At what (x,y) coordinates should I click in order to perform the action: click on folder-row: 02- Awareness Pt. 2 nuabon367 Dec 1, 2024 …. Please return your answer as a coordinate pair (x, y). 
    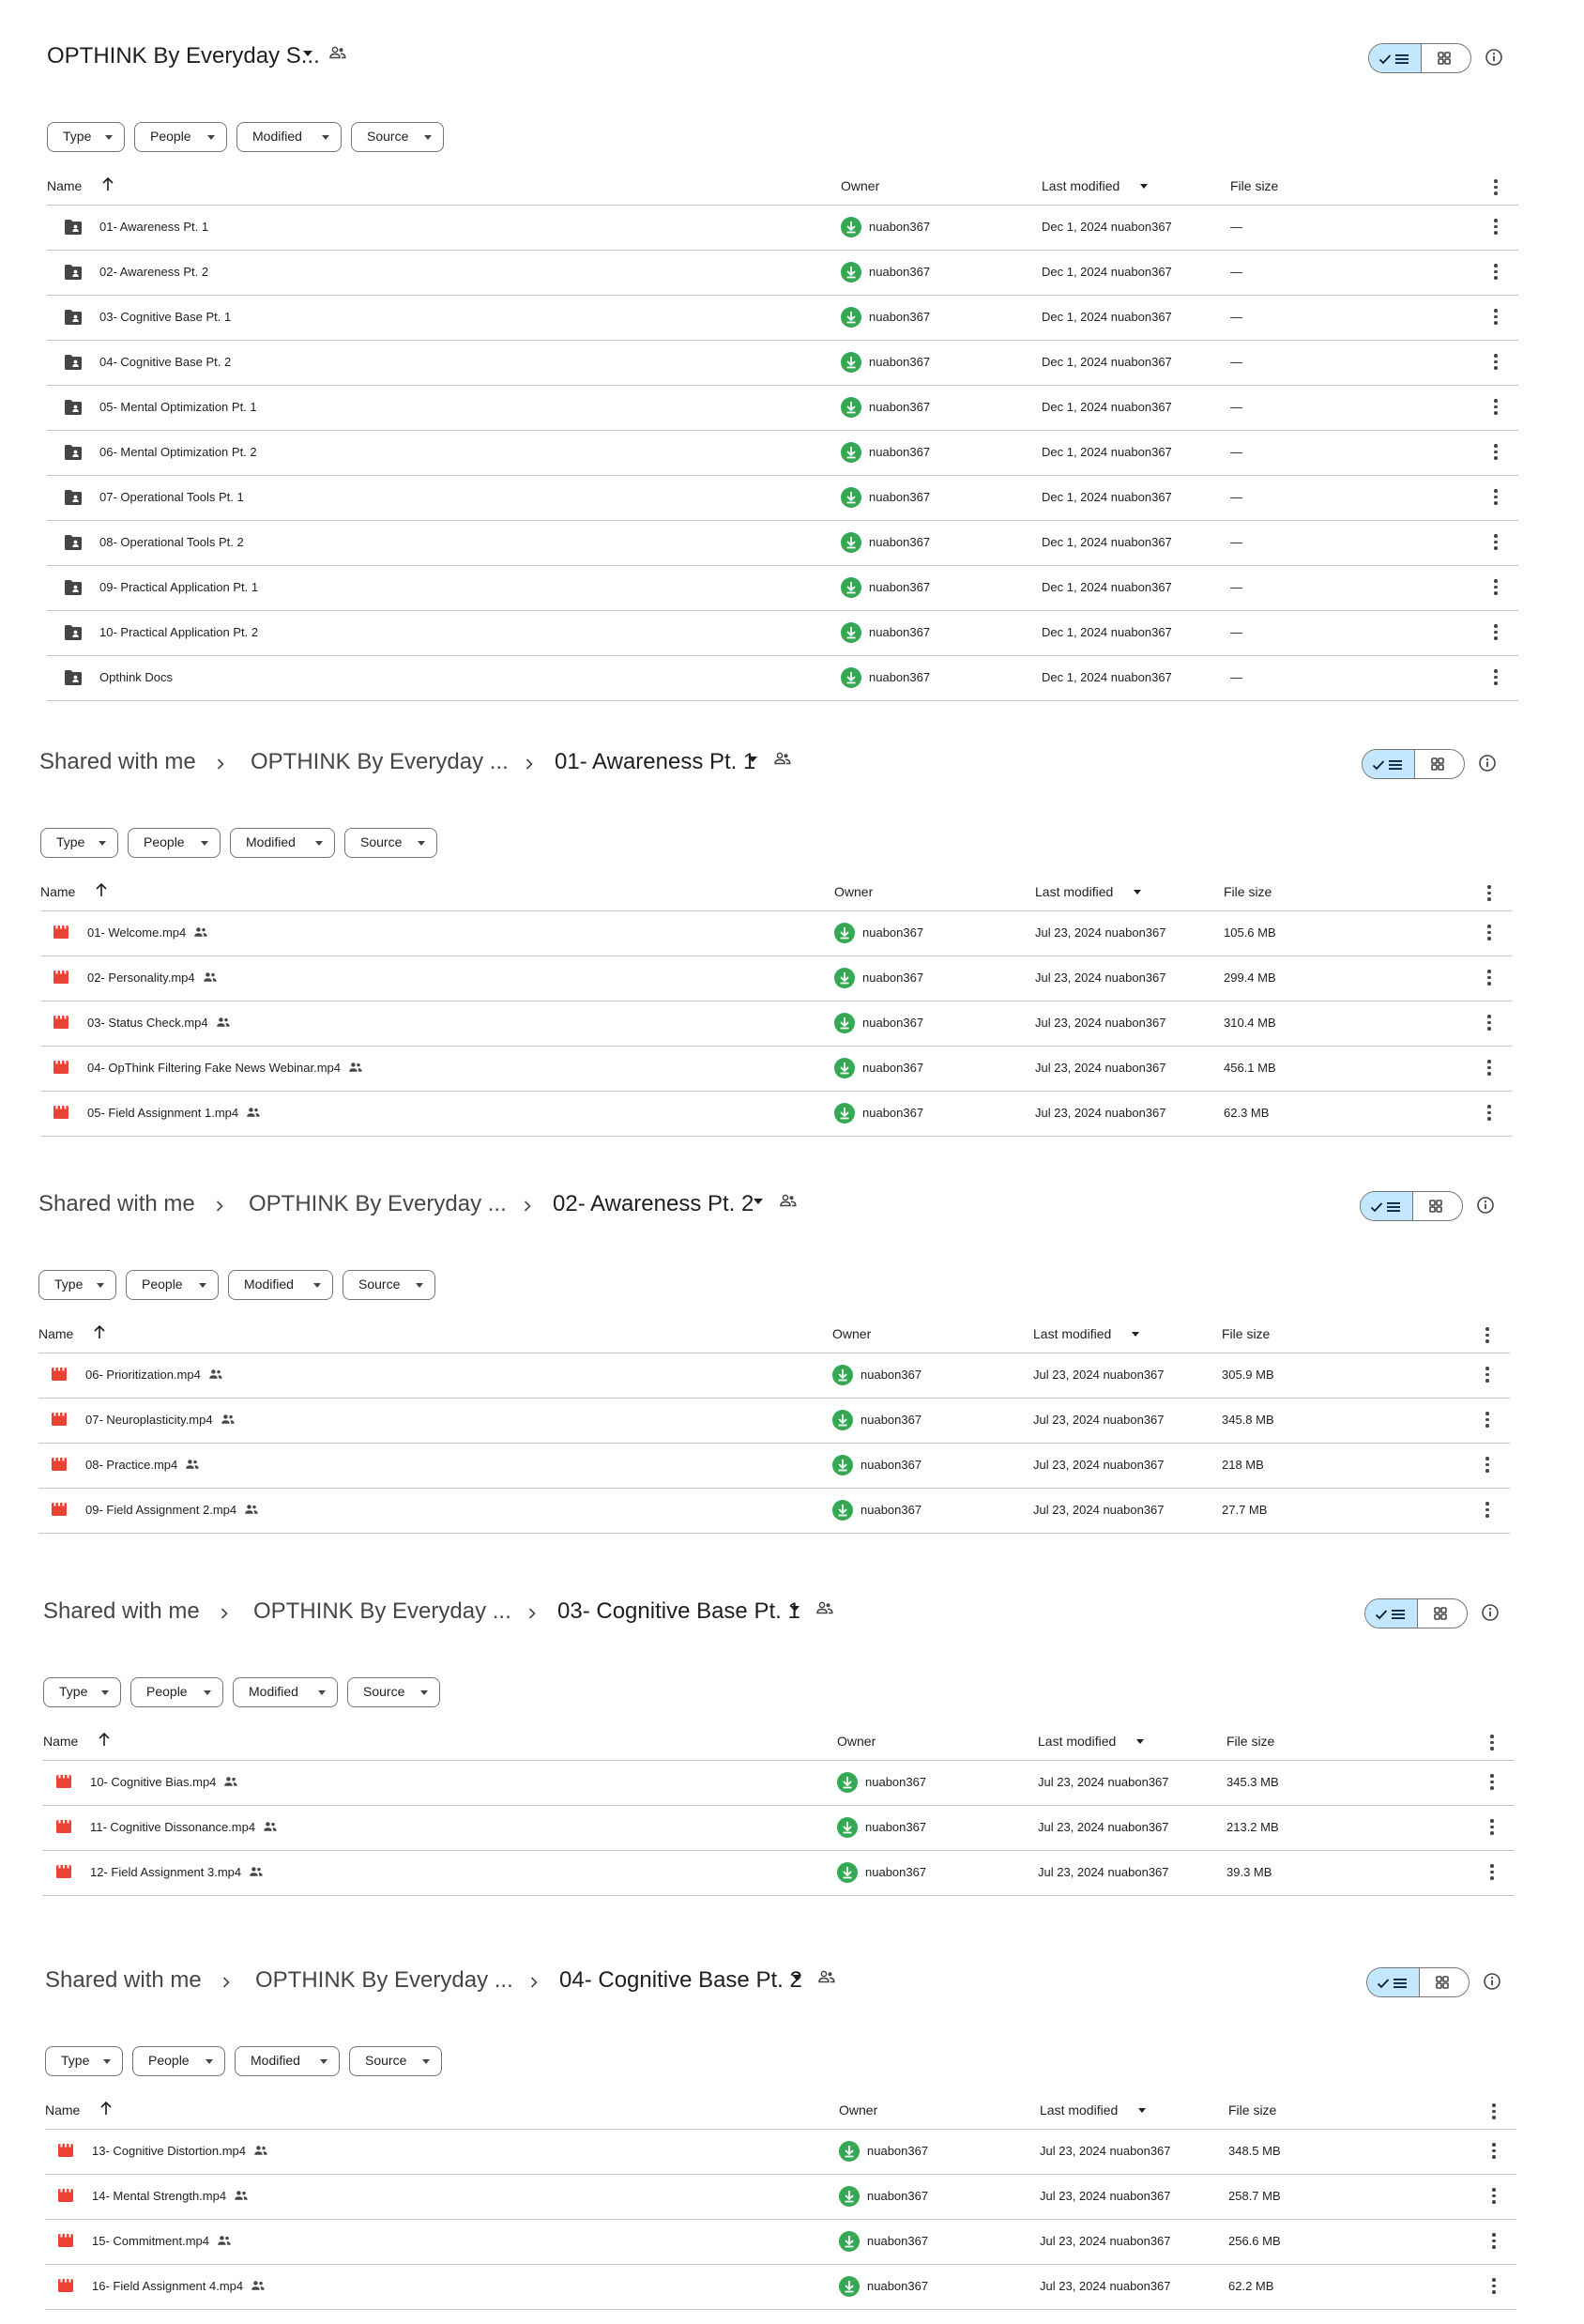
    Looking at the image, I should click on (783, 273).